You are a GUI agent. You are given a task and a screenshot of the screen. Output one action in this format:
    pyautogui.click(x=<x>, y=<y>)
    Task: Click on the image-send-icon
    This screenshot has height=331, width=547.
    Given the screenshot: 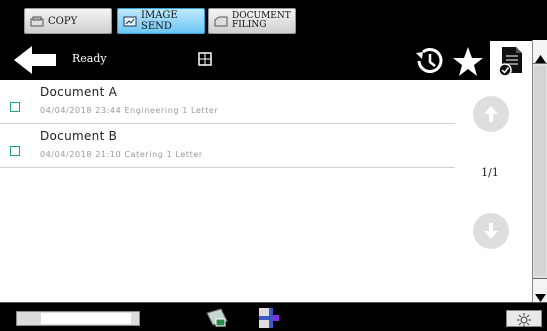 What is the action you would take?
    pyautogui.click(x=130, y=21)
    